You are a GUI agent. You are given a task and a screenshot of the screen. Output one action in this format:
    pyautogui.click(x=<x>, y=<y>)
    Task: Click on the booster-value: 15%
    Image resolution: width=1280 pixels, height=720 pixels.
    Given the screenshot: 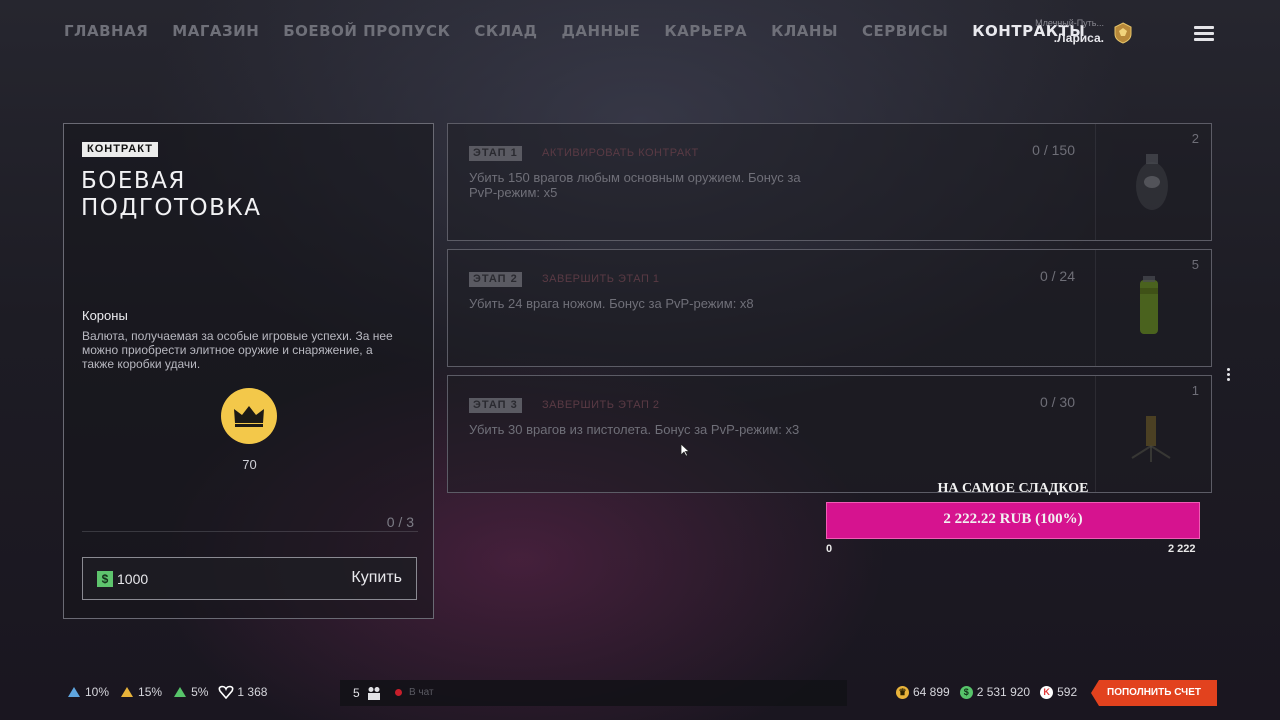 What is the action you would take?
    pyautogui.click(x=150, y=692)
    